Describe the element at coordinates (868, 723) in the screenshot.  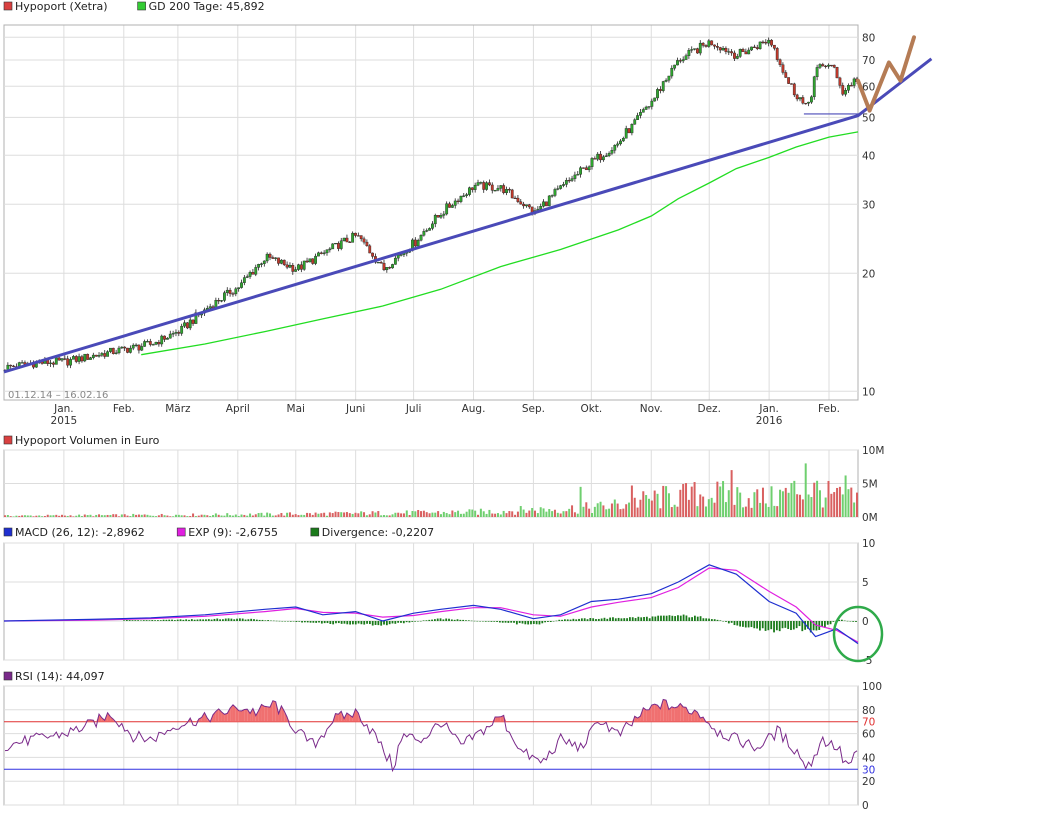
I see `rsi-level-label-70: 70` at that location.